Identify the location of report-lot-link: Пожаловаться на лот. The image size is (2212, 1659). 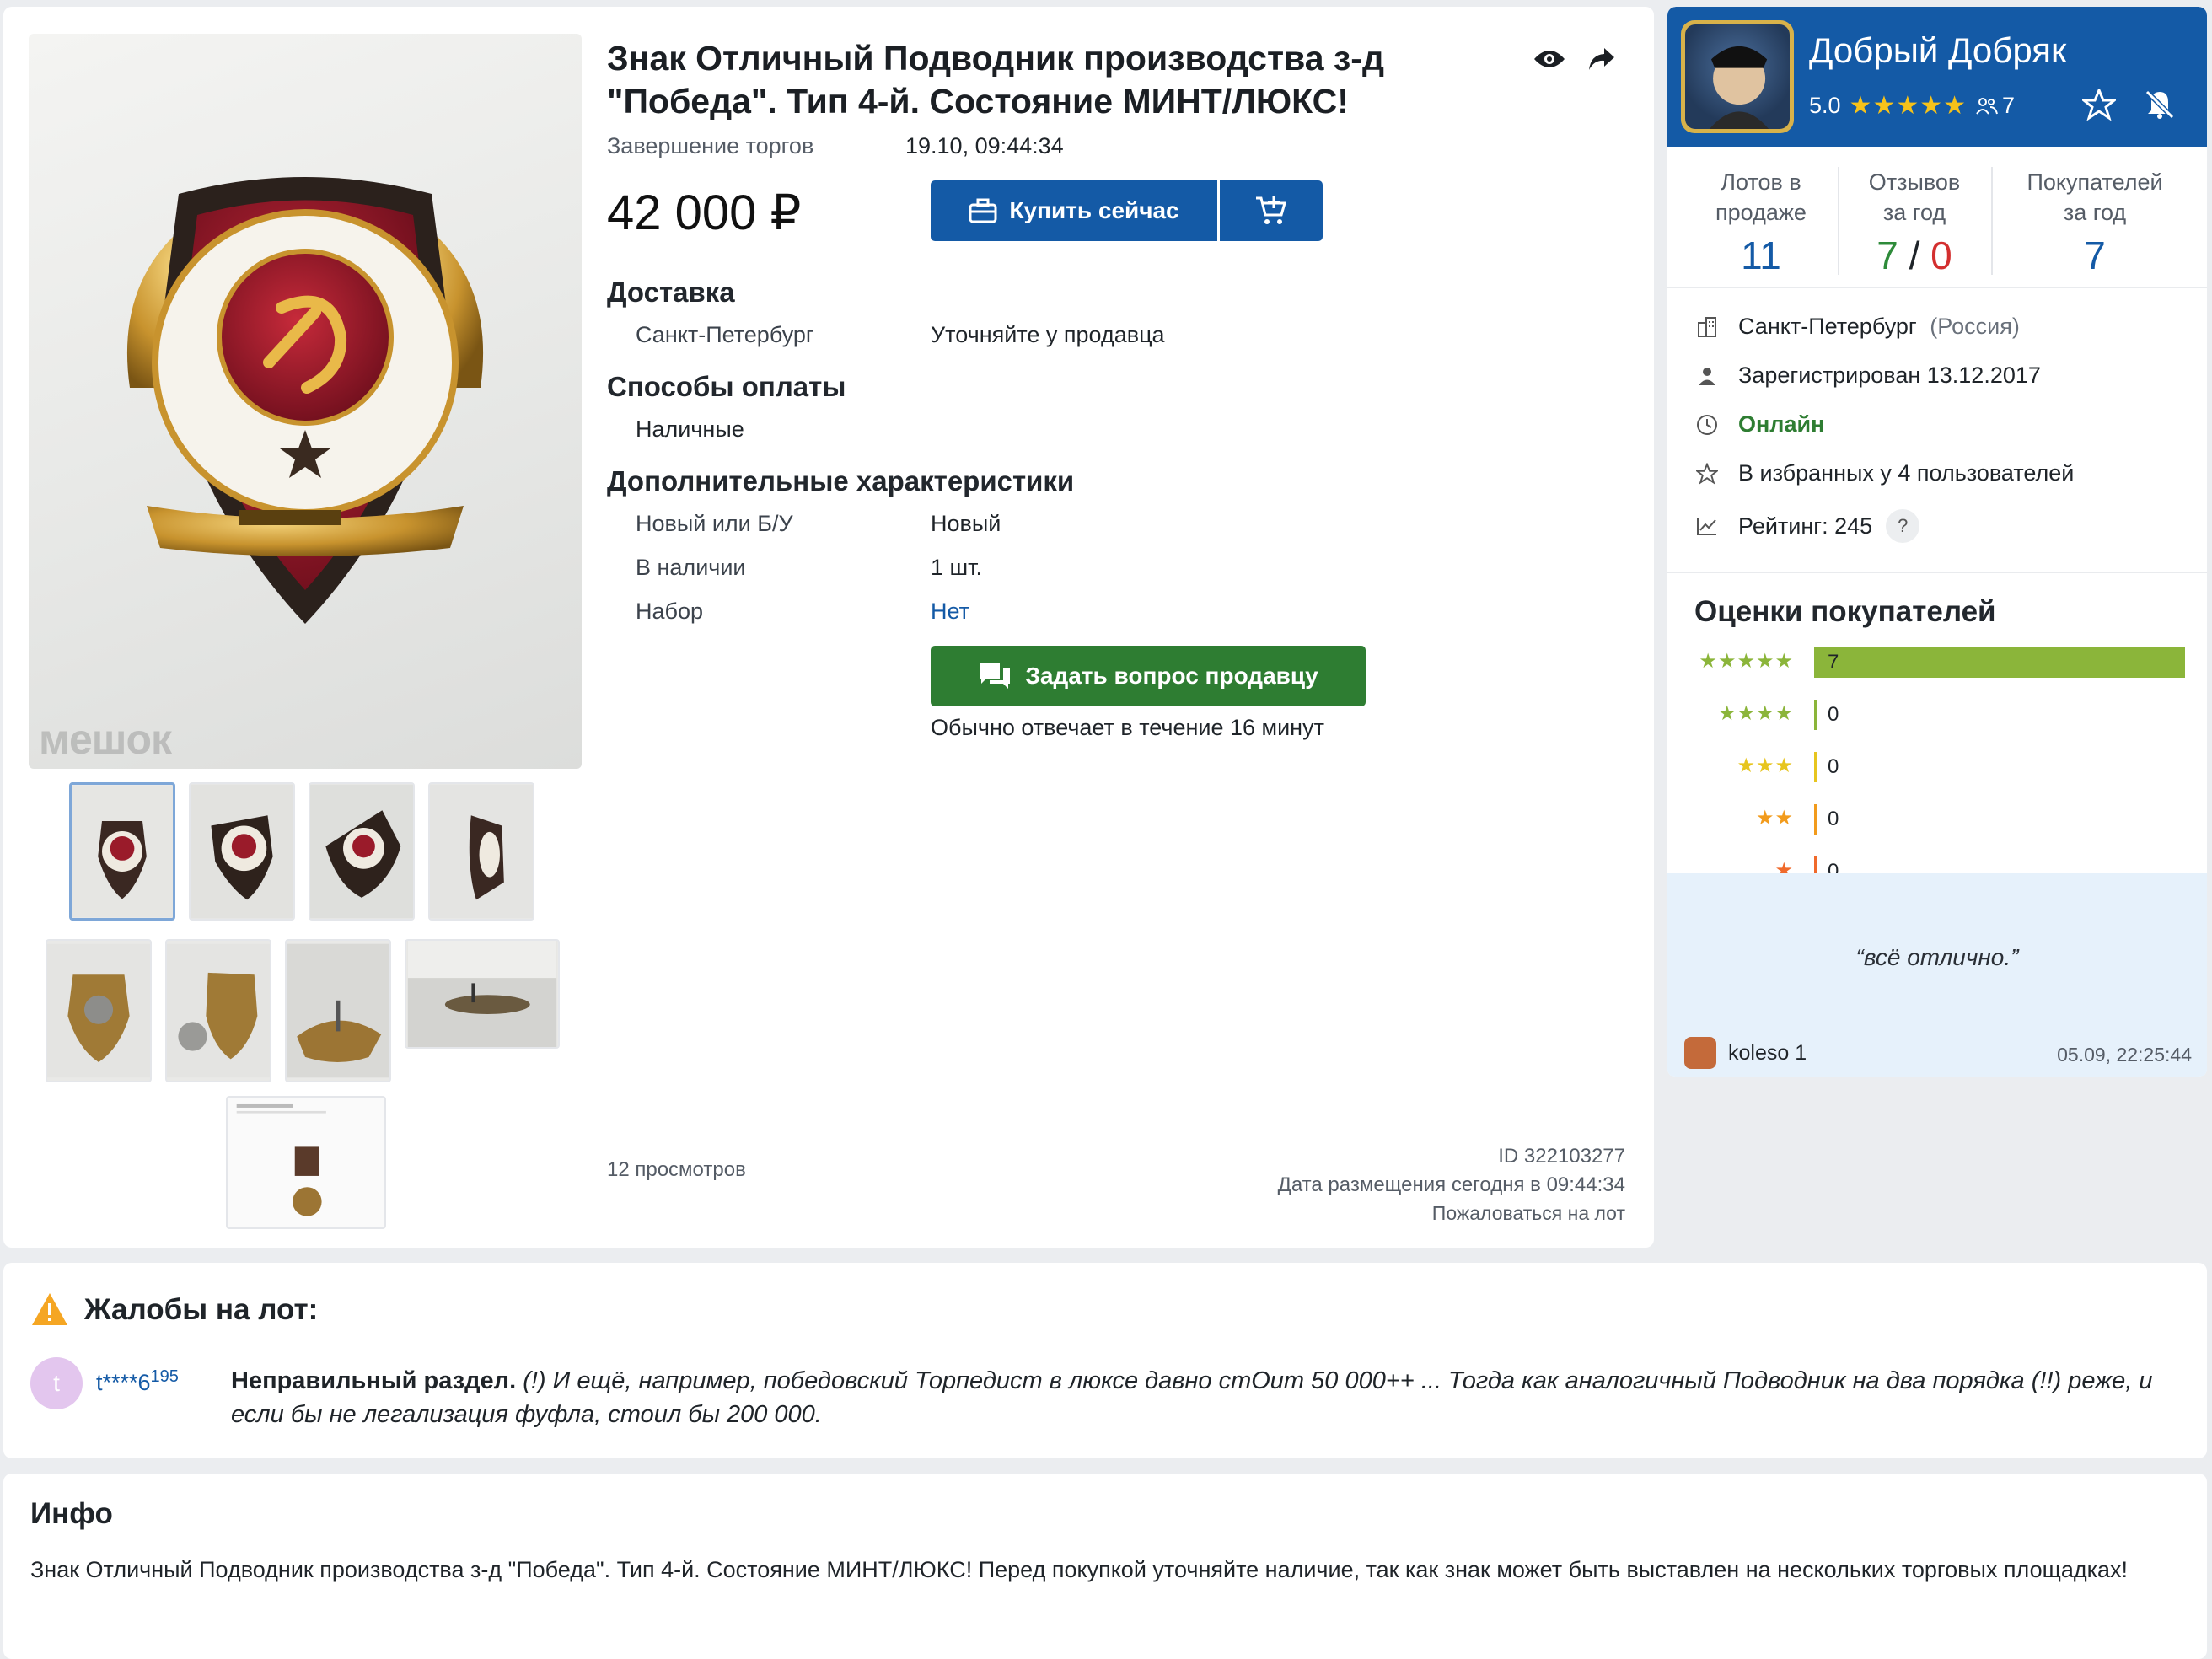
(1529, 1213).